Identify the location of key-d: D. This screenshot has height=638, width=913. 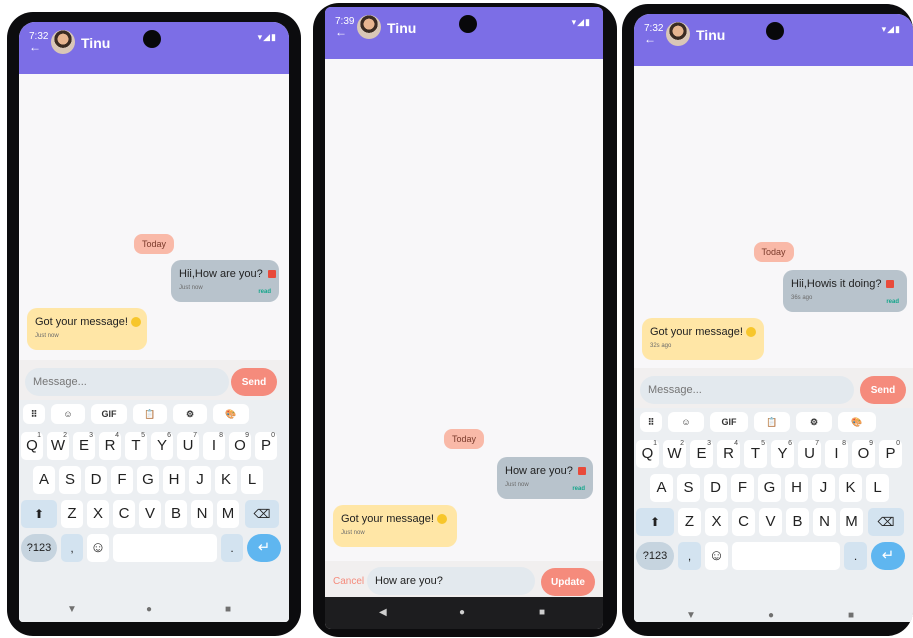
(715, 488).